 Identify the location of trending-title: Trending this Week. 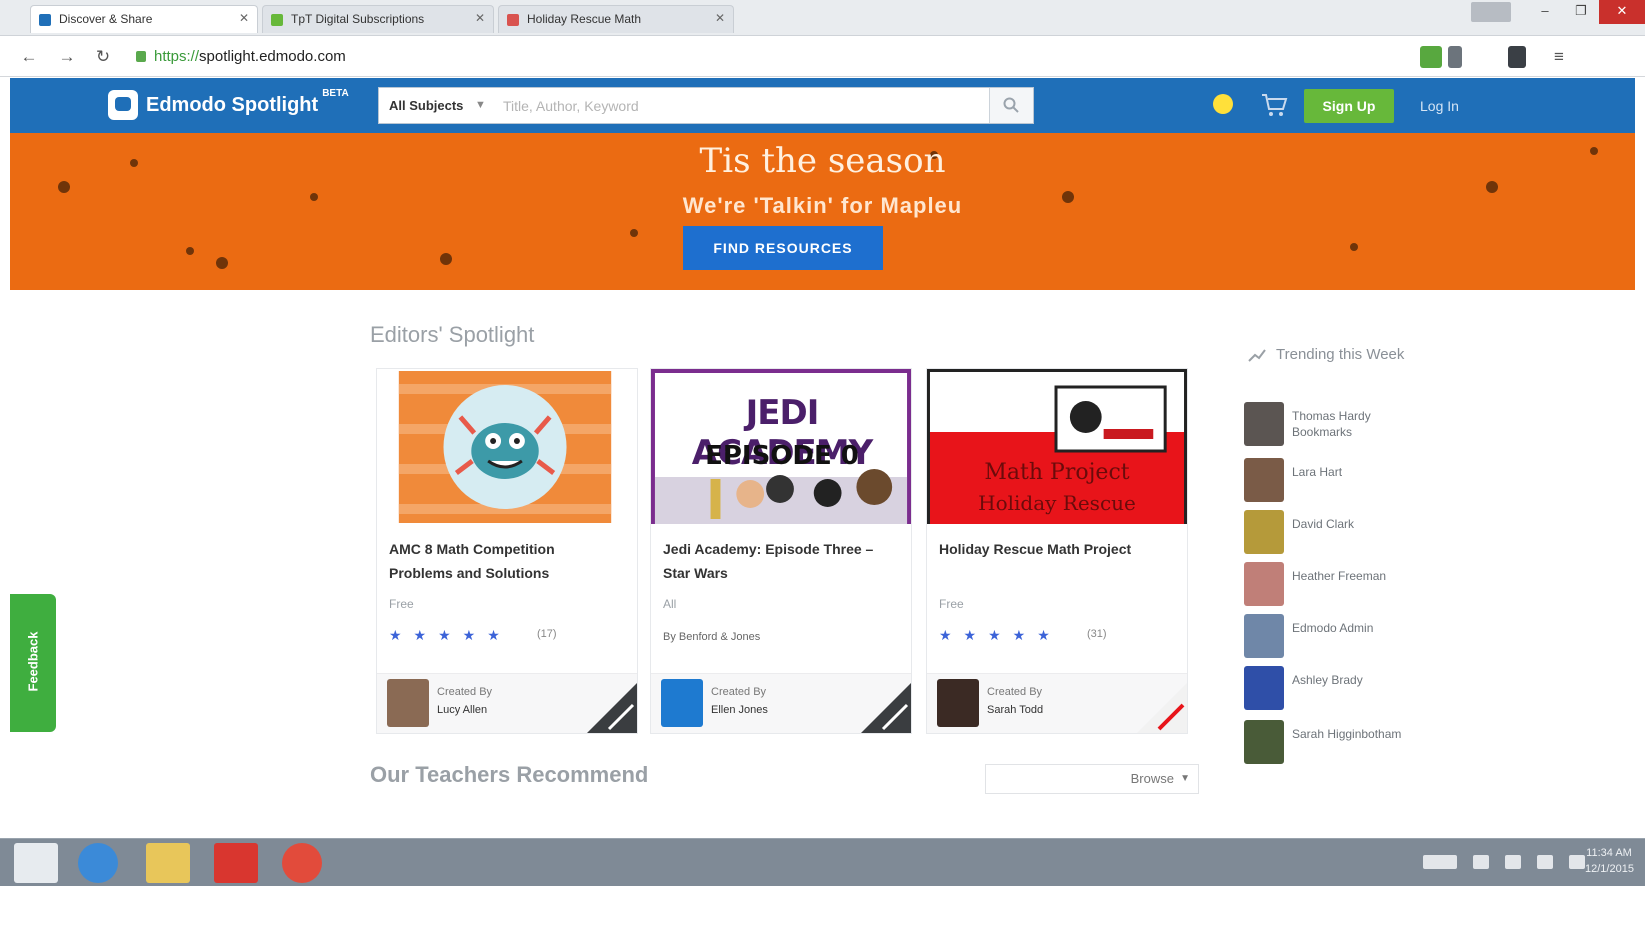
(1340, 354).